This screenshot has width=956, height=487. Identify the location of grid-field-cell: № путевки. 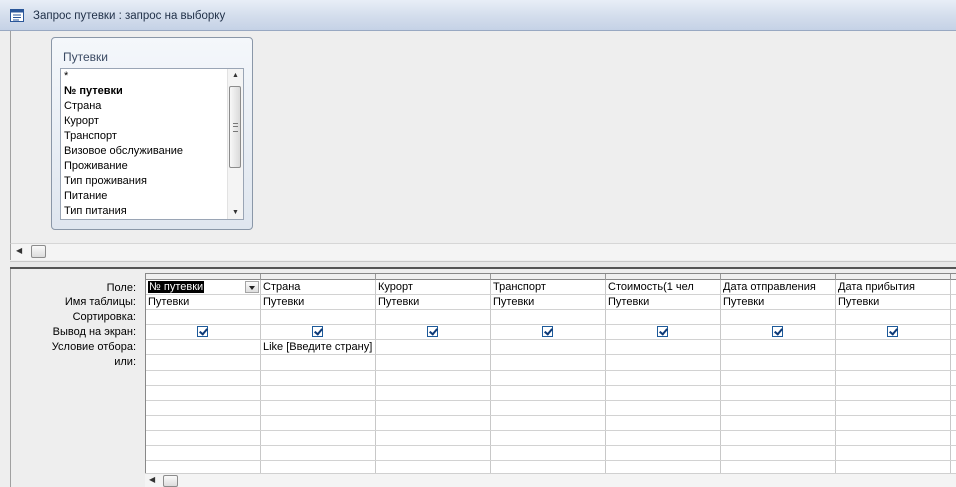
(203, 287).